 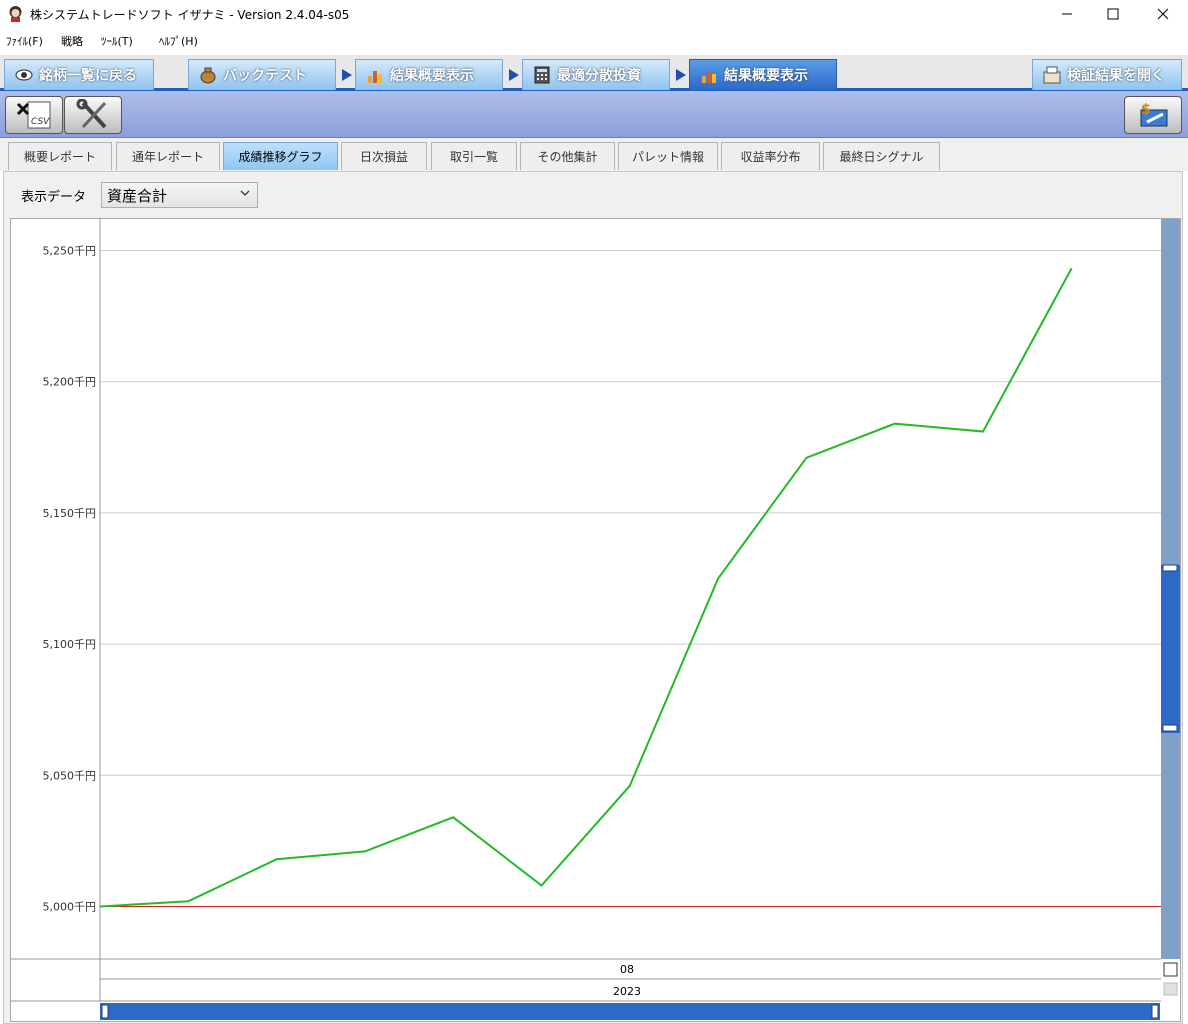 I want to click on minimize-icon, so click(x=1067, y=14).